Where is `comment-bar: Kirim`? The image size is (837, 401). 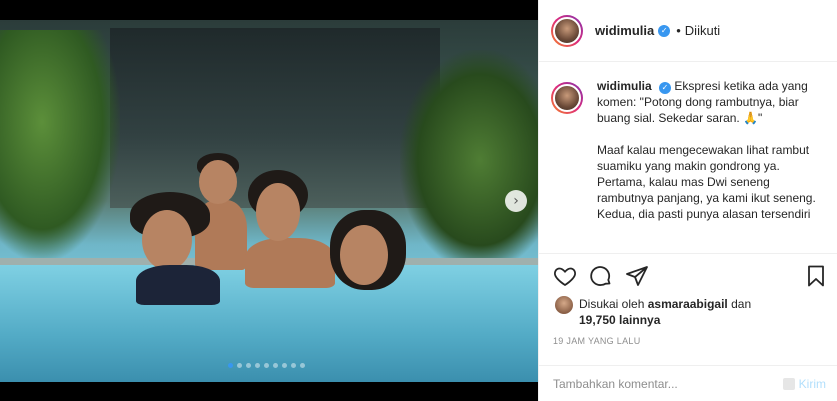
comment-bar: Kirim is located at coordinates (688, 383).